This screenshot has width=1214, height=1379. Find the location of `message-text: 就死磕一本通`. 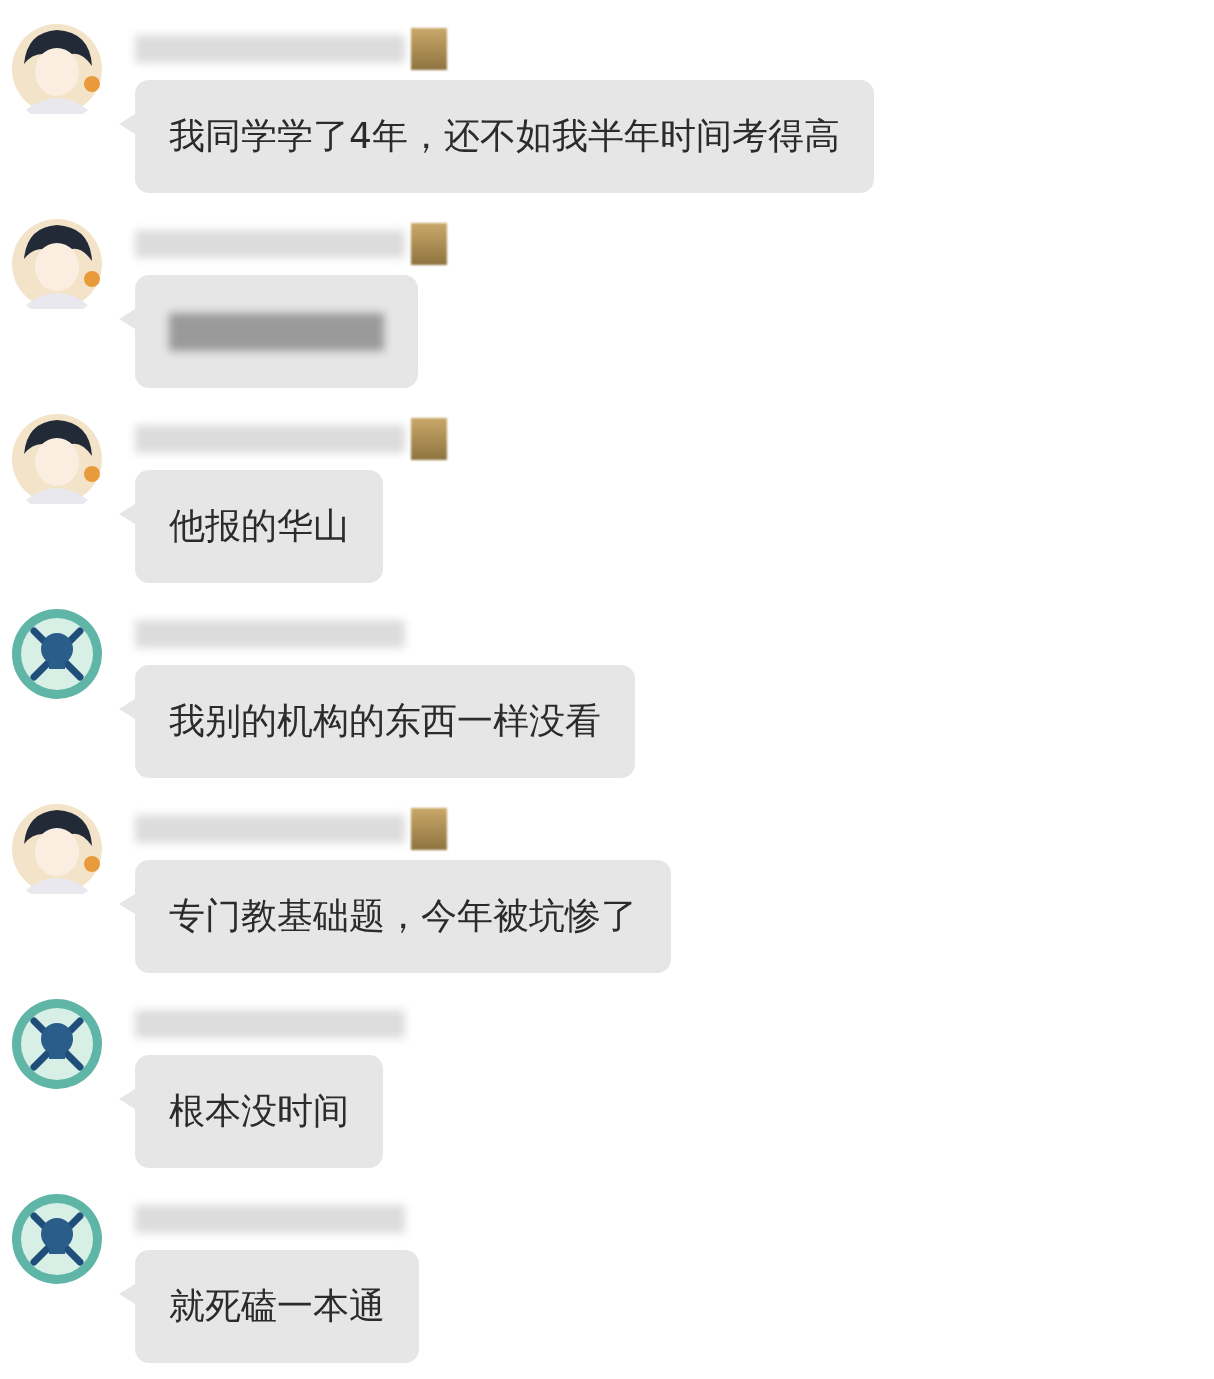

message-text: 就死磕一本通 is located at coordinates (277, 1306).